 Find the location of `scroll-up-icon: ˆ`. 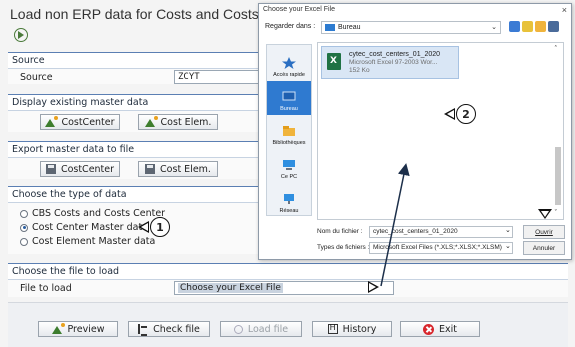

scroll-up-icon: ˆ is located at coordinates (556, 49).